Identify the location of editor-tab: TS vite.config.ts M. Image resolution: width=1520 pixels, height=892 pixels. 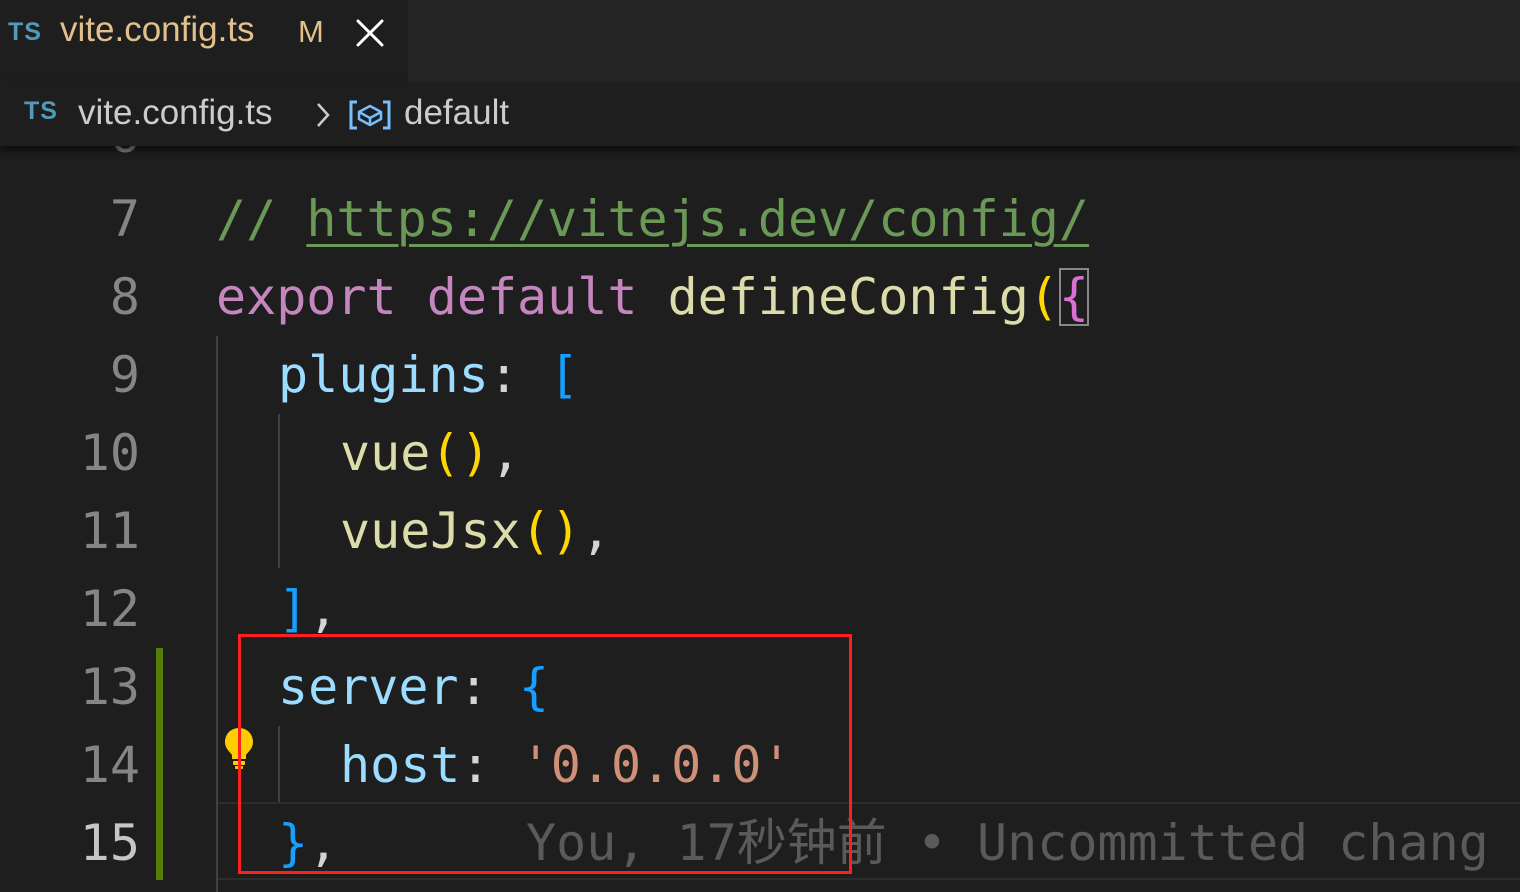
(204, 41).